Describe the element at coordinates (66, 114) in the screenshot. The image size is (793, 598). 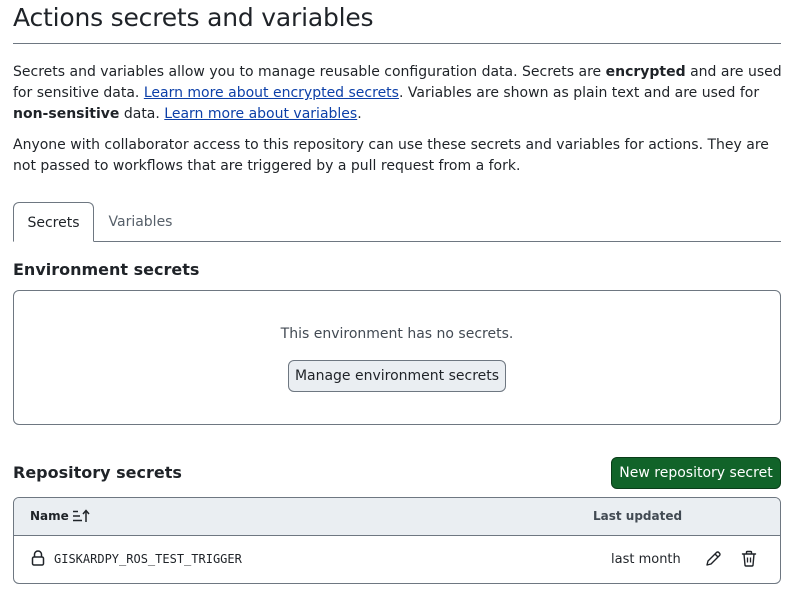
I see `intro-bold-non-sensitive: non-sensitive` at that location.